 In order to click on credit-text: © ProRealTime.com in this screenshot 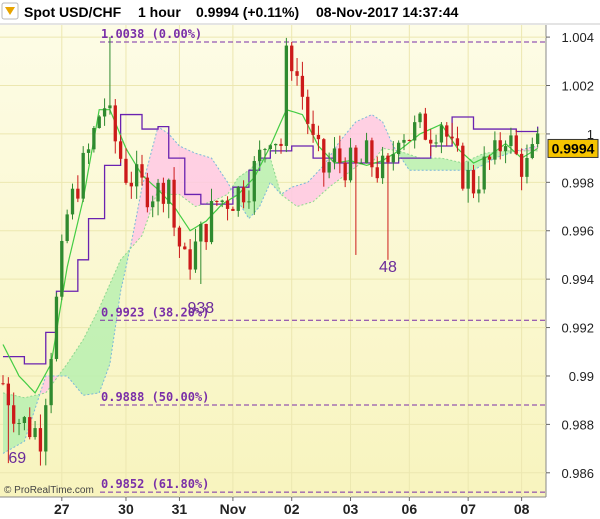, I will do `click(49, 490)`.